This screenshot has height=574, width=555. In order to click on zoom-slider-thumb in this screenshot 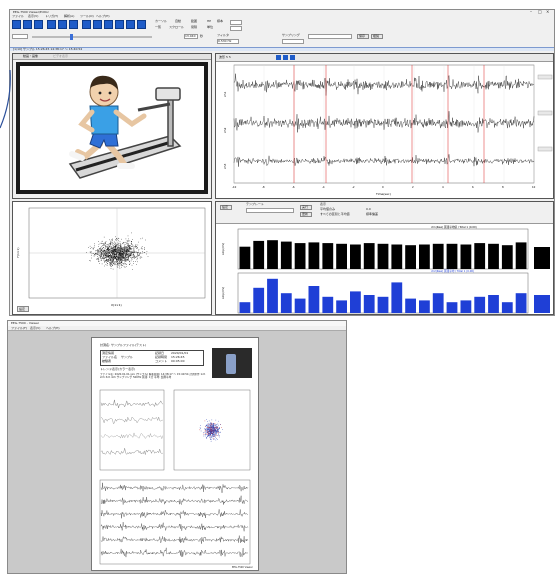, I will do `click(71, 37)`.